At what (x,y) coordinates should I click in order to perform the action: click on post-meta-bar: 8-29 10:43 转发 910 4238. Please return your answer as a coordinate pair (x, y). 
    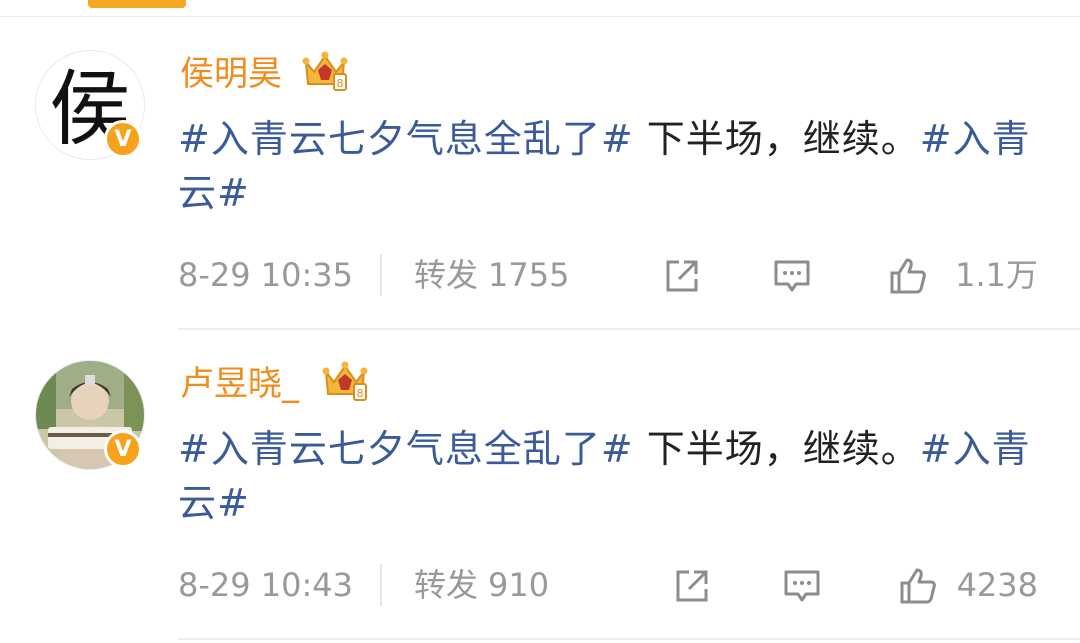
    Looking at the image, I should click on (618, 586).